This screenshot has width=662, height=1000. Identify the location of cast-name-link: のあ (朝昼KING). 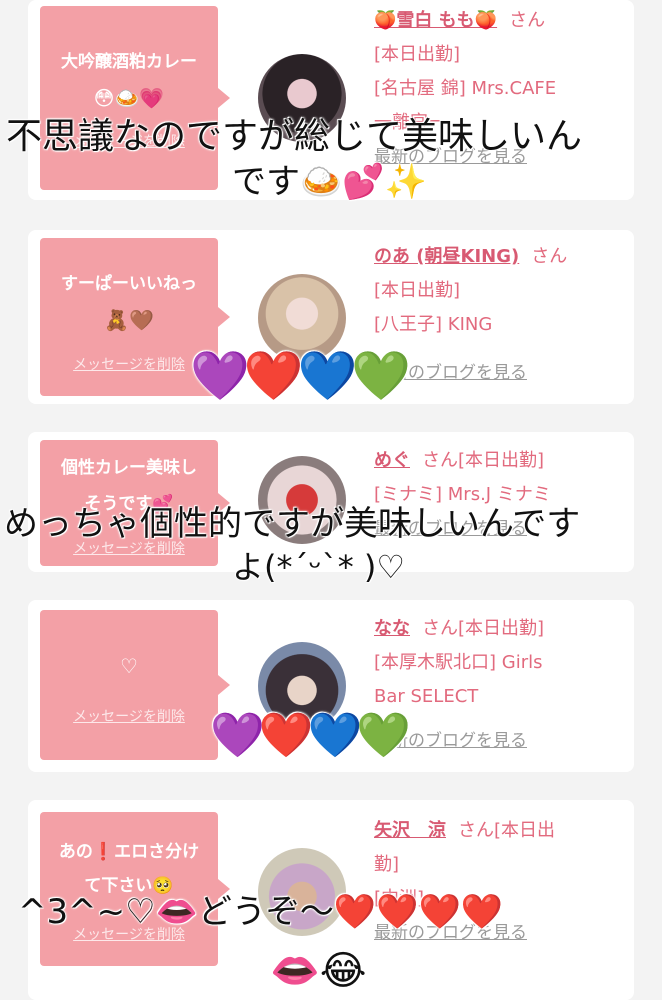
(446, 256).